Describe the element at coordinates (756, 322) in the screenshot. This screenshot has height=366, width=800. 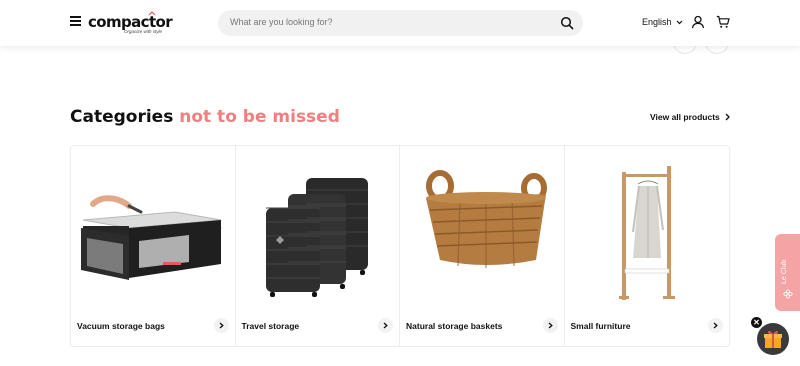
I see `close-icon: ✕` at that location.